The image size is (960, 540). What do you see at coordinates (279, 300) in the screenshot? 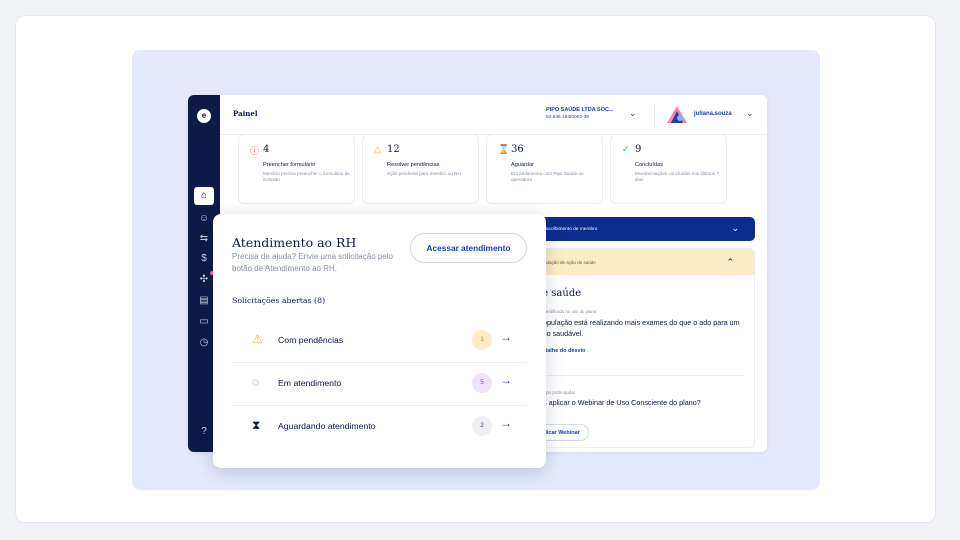
I see `open-requests-title: Solicitações abertas (8)` at bounding box center [279, 300].